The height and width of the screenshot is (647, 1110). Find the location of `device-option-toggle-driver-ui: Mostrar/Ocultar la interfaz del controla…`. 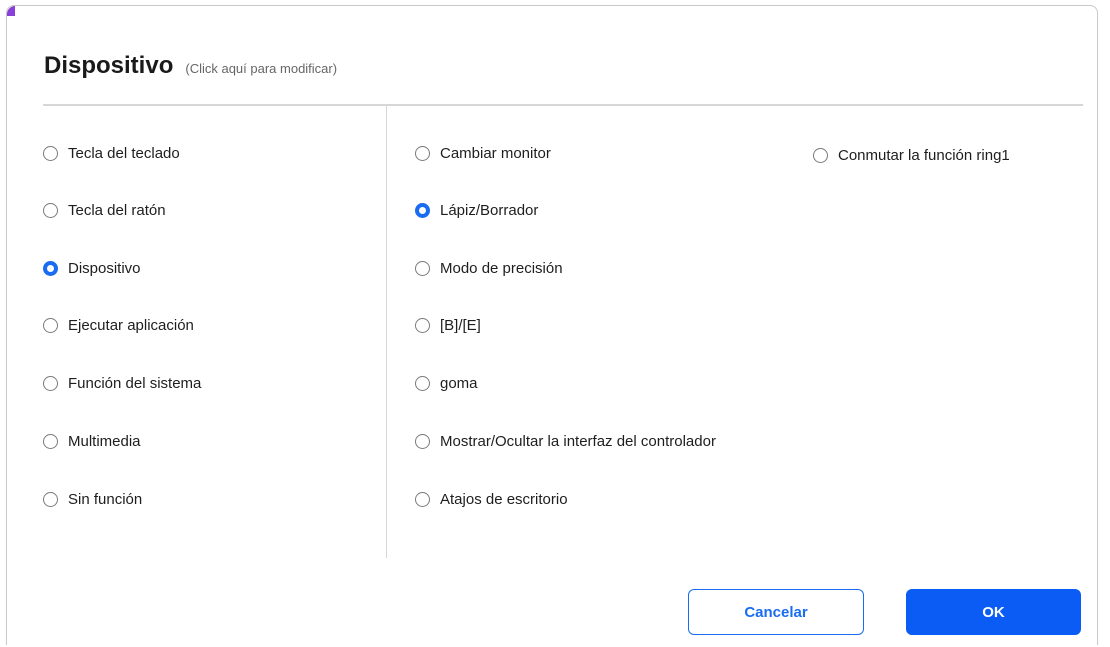

device-option-toggle-driver-ui: Mostrar/Ocultar la interfaz del controla… is located at coordinates (565, 441).